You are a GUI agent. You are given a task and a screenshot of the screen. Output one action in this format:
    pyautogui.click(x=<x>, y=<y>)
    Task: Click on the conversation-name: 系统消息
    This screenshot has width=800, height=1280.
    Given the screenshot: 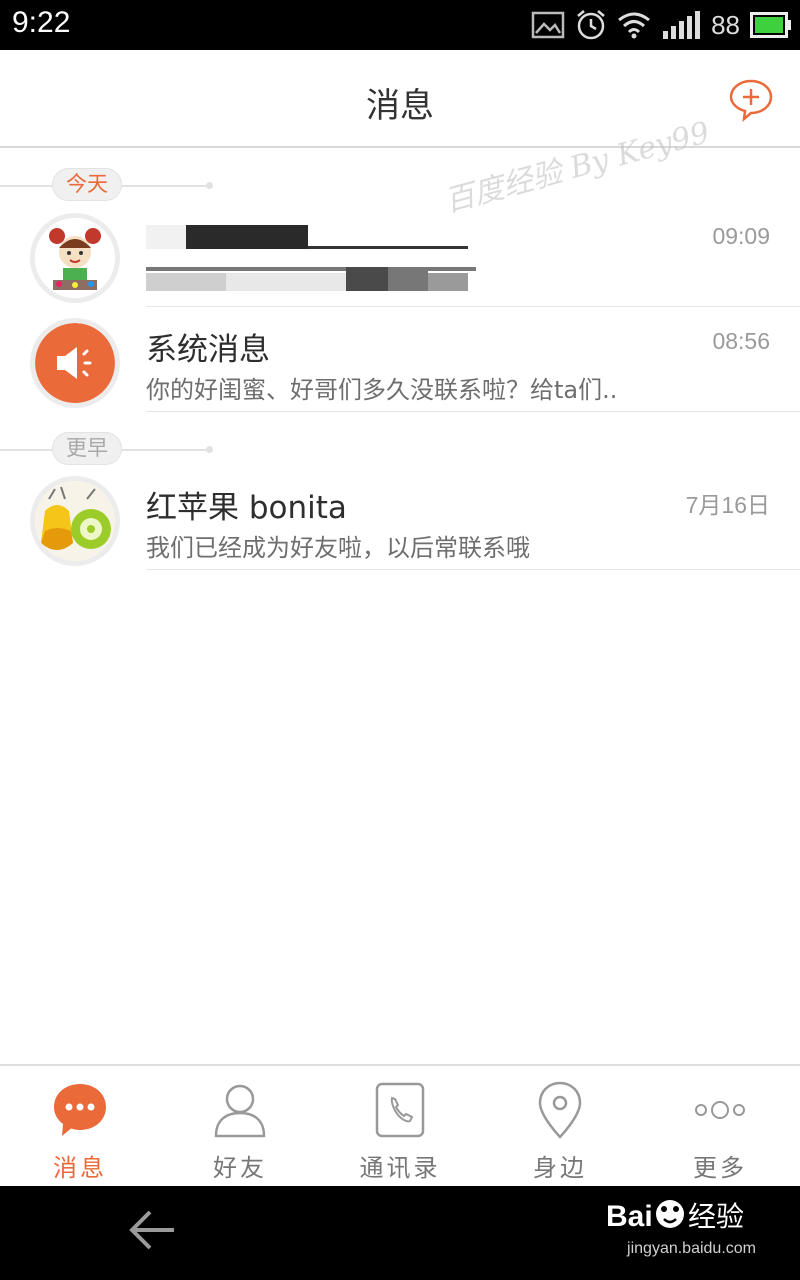 What is the action you would take?
    pyautogui.click(x=208, y=350)
    